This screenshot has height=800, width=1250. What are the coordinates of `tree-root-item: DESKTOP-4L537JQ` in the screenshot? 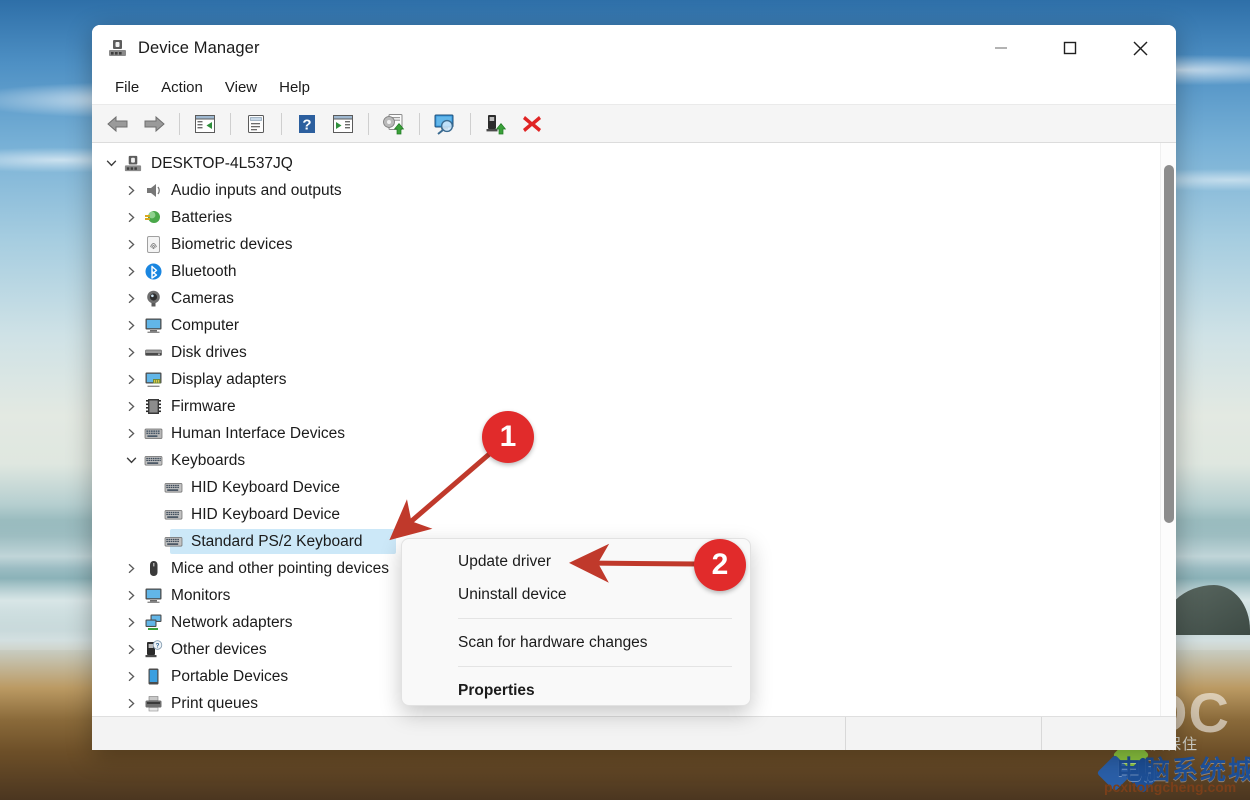 It's located at (626, 163).